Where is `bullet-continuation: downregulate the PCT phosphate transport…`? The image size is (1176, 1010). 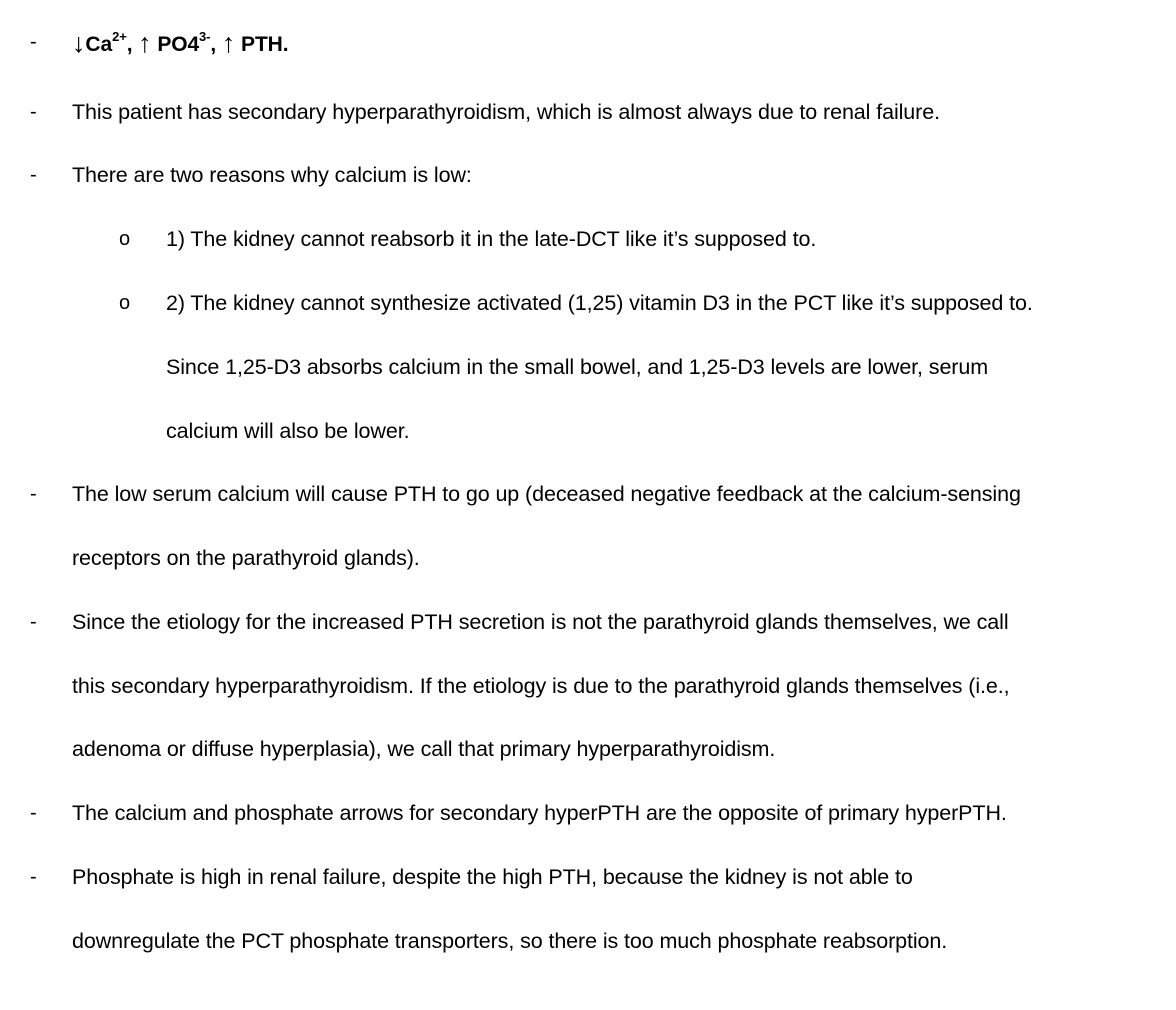
bullet-continuation: downregulate the PCT phosphate transport… is located at coordinates (588, 941).